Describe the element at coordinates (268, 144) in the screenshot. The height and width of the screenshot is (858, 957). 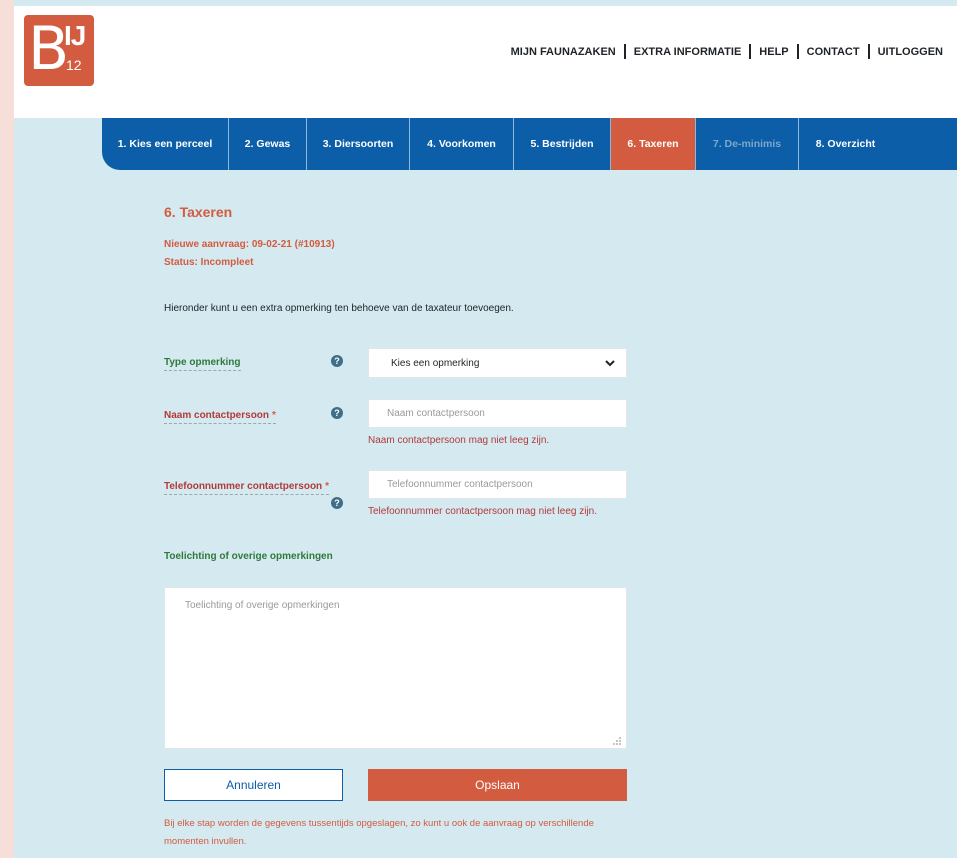
I see `step-gewas: 2. Gewas` at that location.